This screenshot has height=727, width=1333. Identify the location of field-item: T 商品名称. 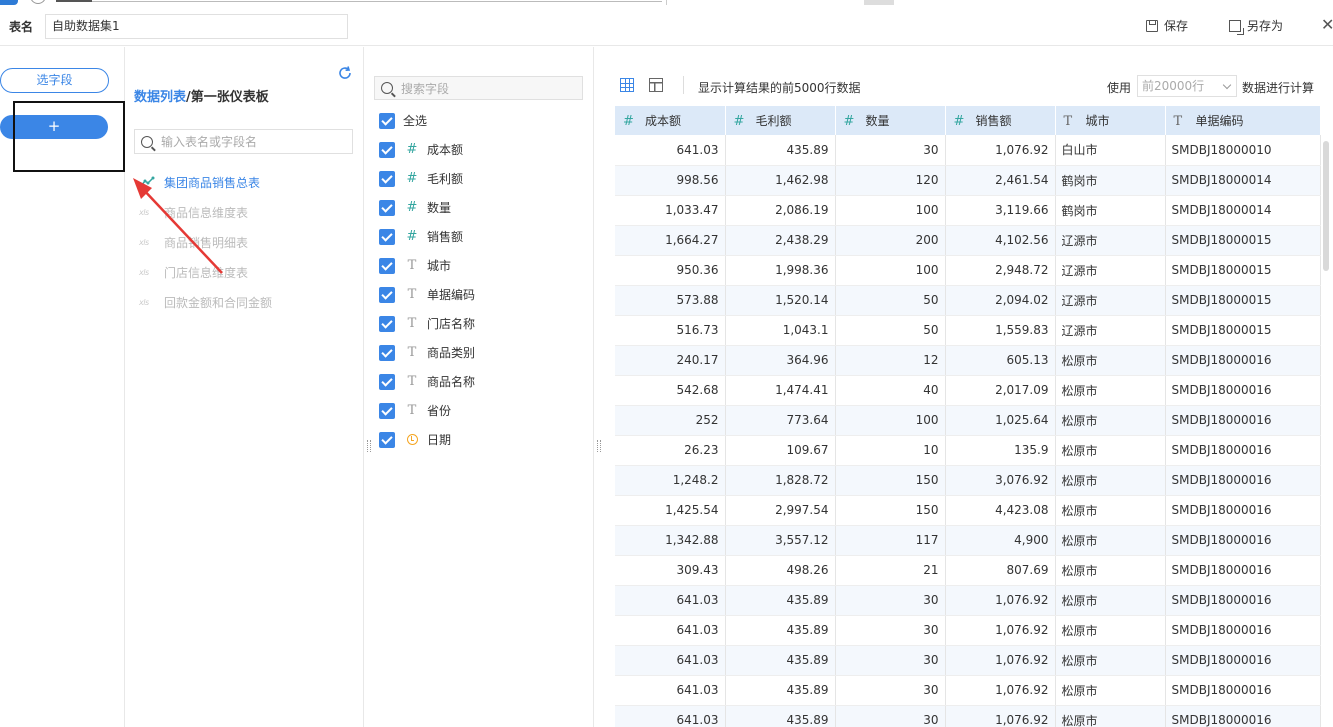
(427, 381).